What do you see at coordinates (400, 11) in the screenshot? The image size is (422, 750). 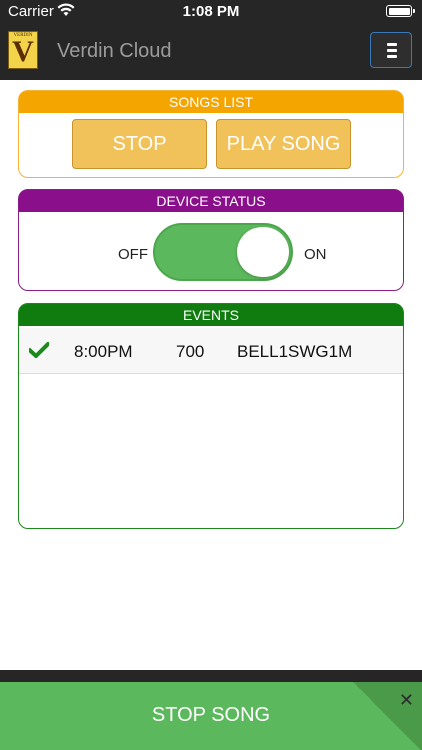 I see `battery-icon` at bounding box center [400, 11].